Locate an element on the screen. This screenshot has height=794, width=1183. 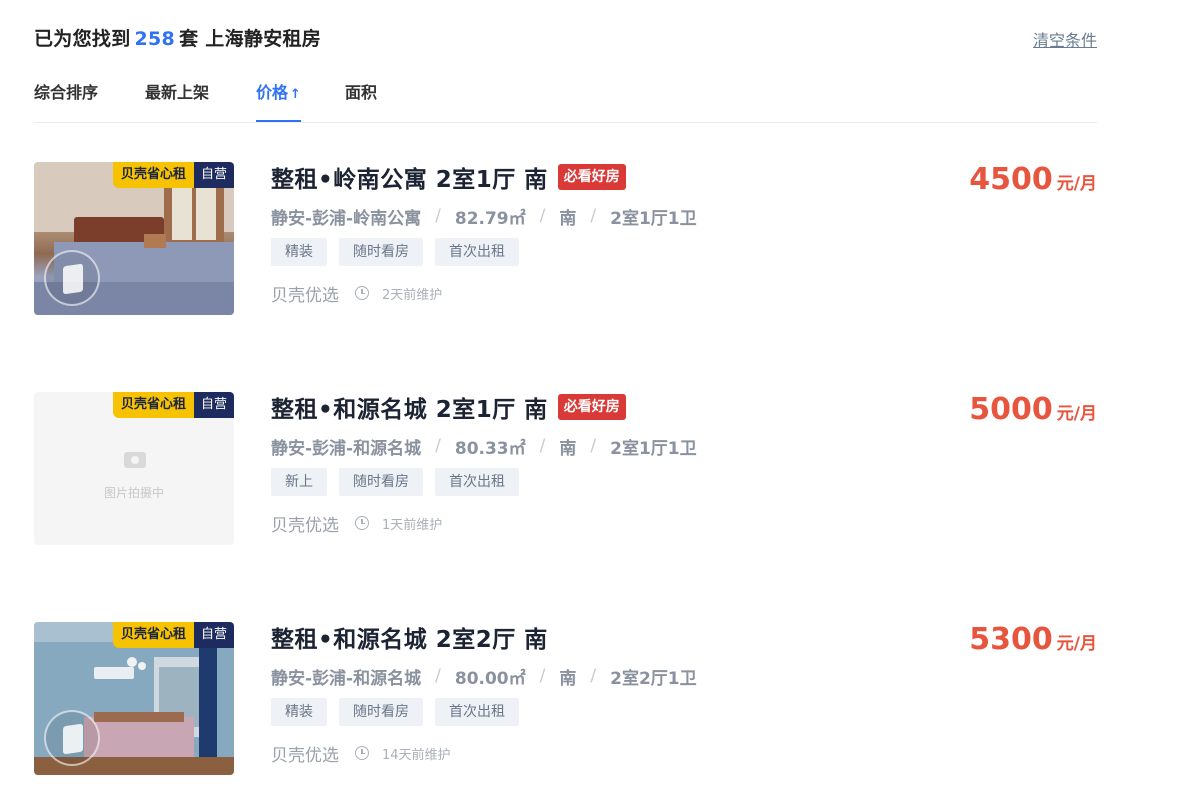
price-value: 5000 is located at coordinates (1011, 409).